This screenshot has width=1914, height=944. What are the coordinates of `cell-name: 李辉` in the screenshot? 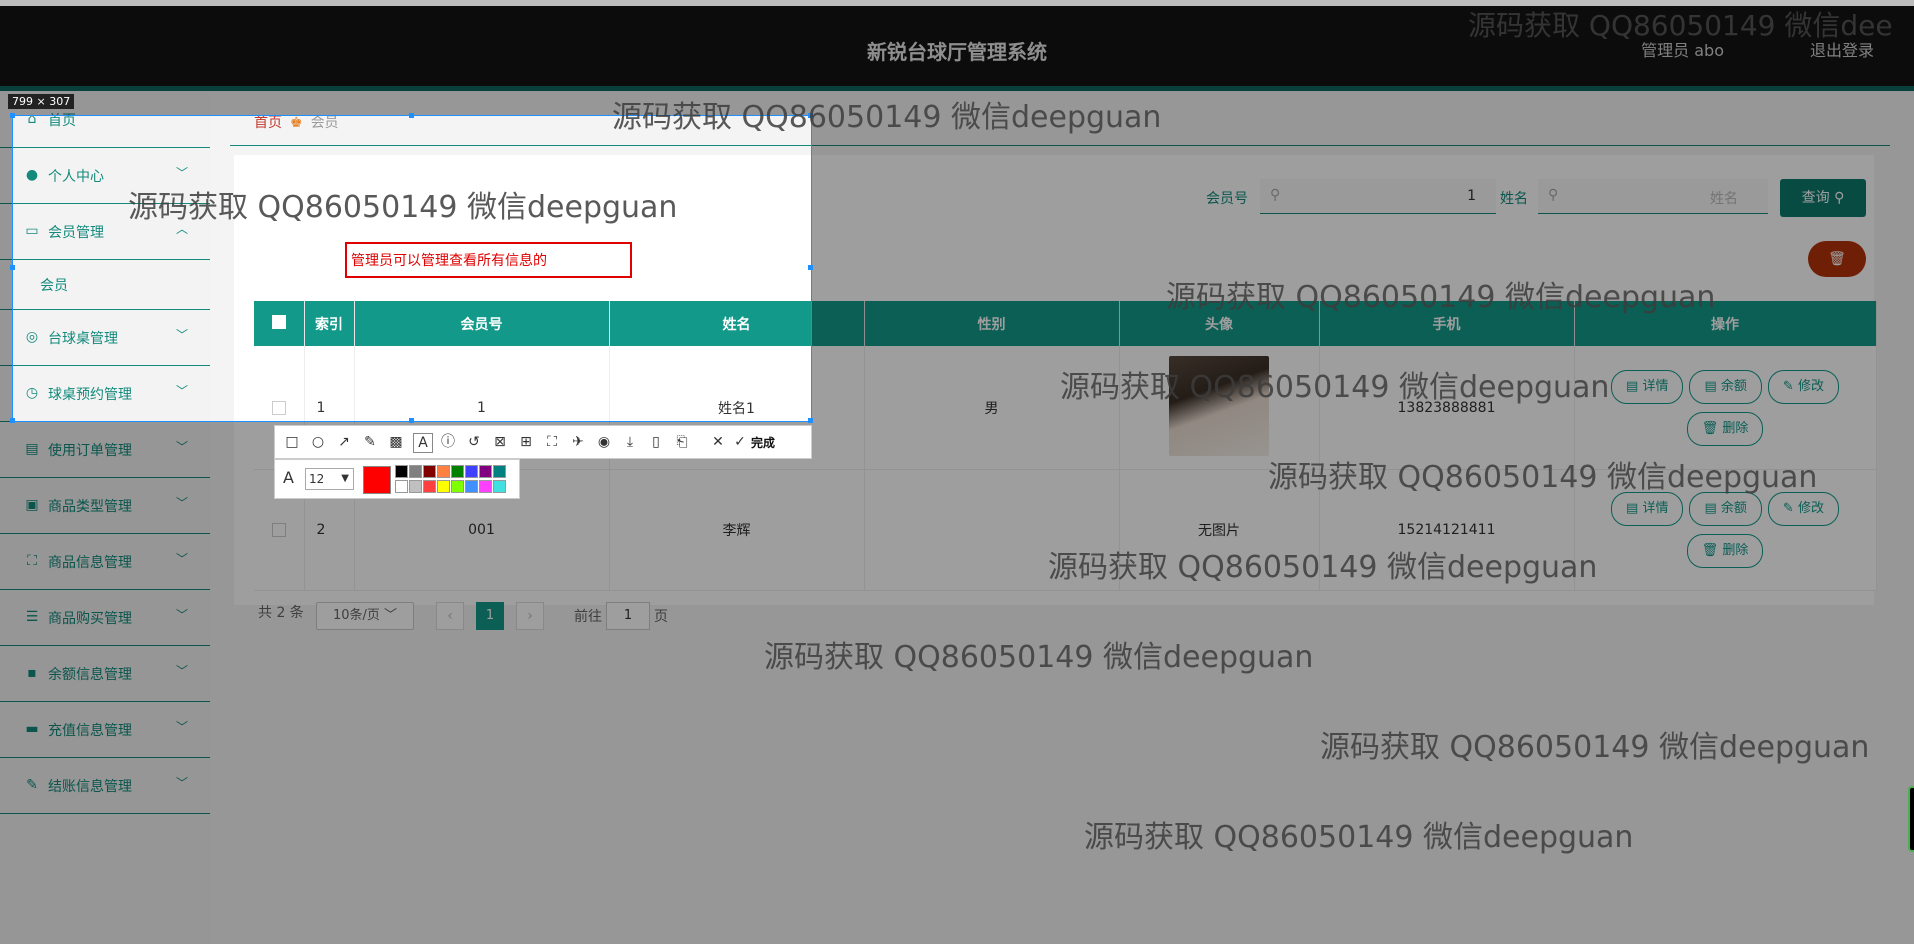 It's located at (737, 530).